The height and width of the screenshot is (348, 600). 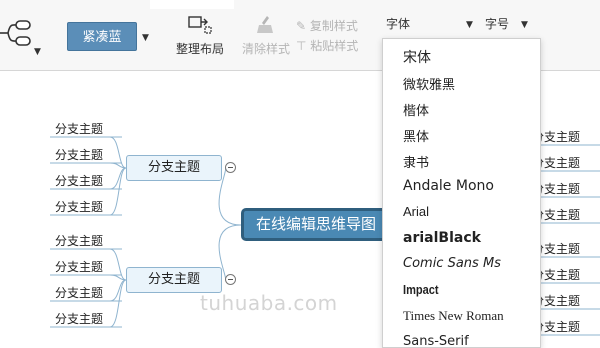 I want to click on font-option: Sans-Serif, so click(x=436, y=340).